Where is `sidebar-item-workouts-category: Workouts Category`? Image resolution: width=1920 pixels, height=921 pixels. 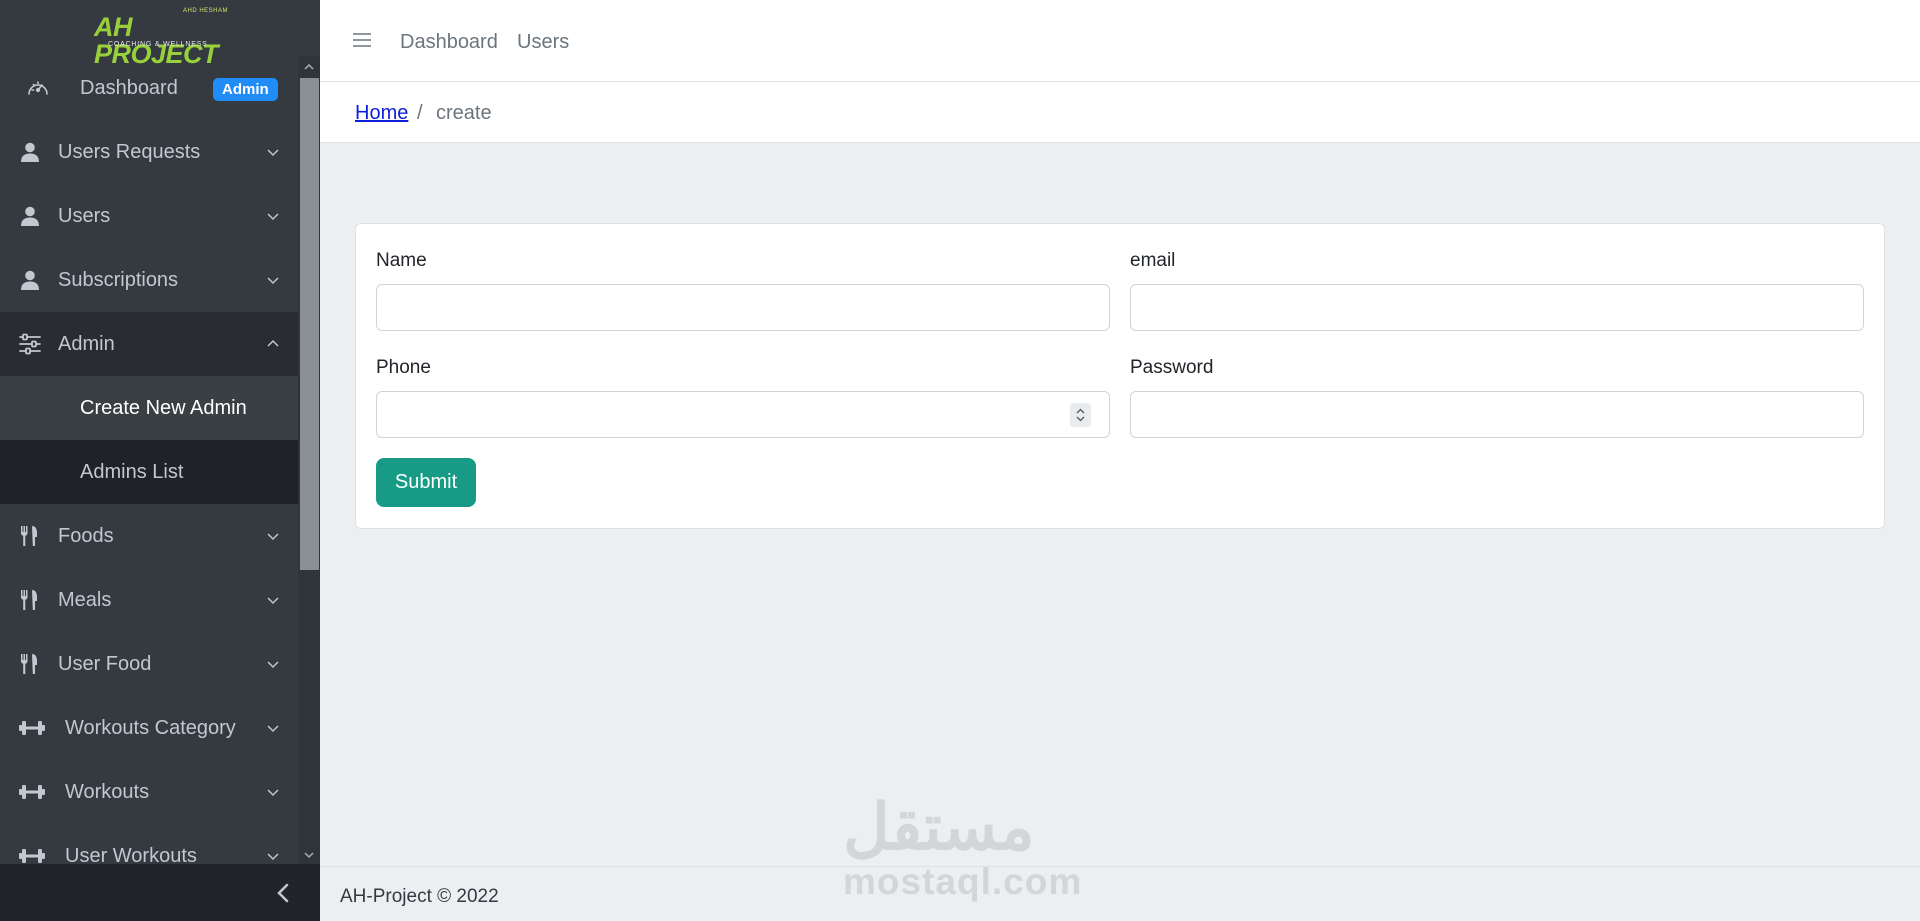
sidebar-item-workouts-category: Workouts Category is located at coordinates (149, 728).